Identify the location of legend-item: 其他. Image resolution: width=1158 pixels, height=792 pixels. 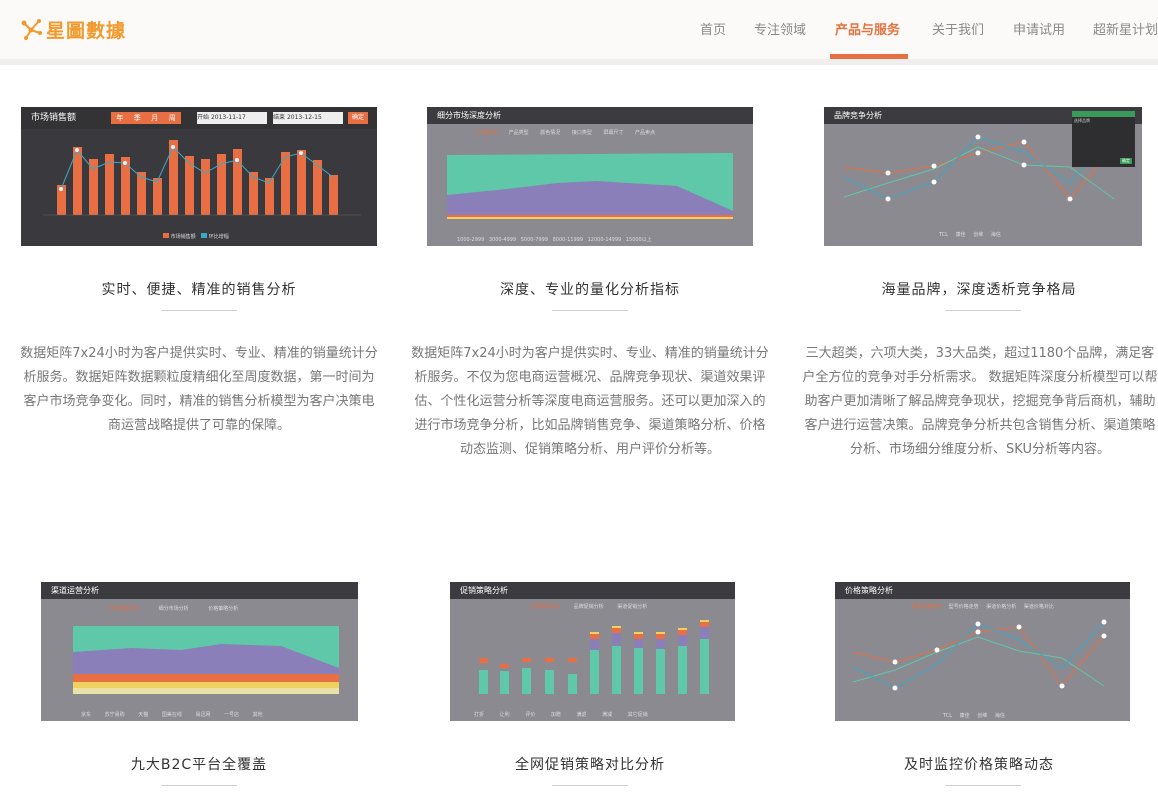
(257, 715).